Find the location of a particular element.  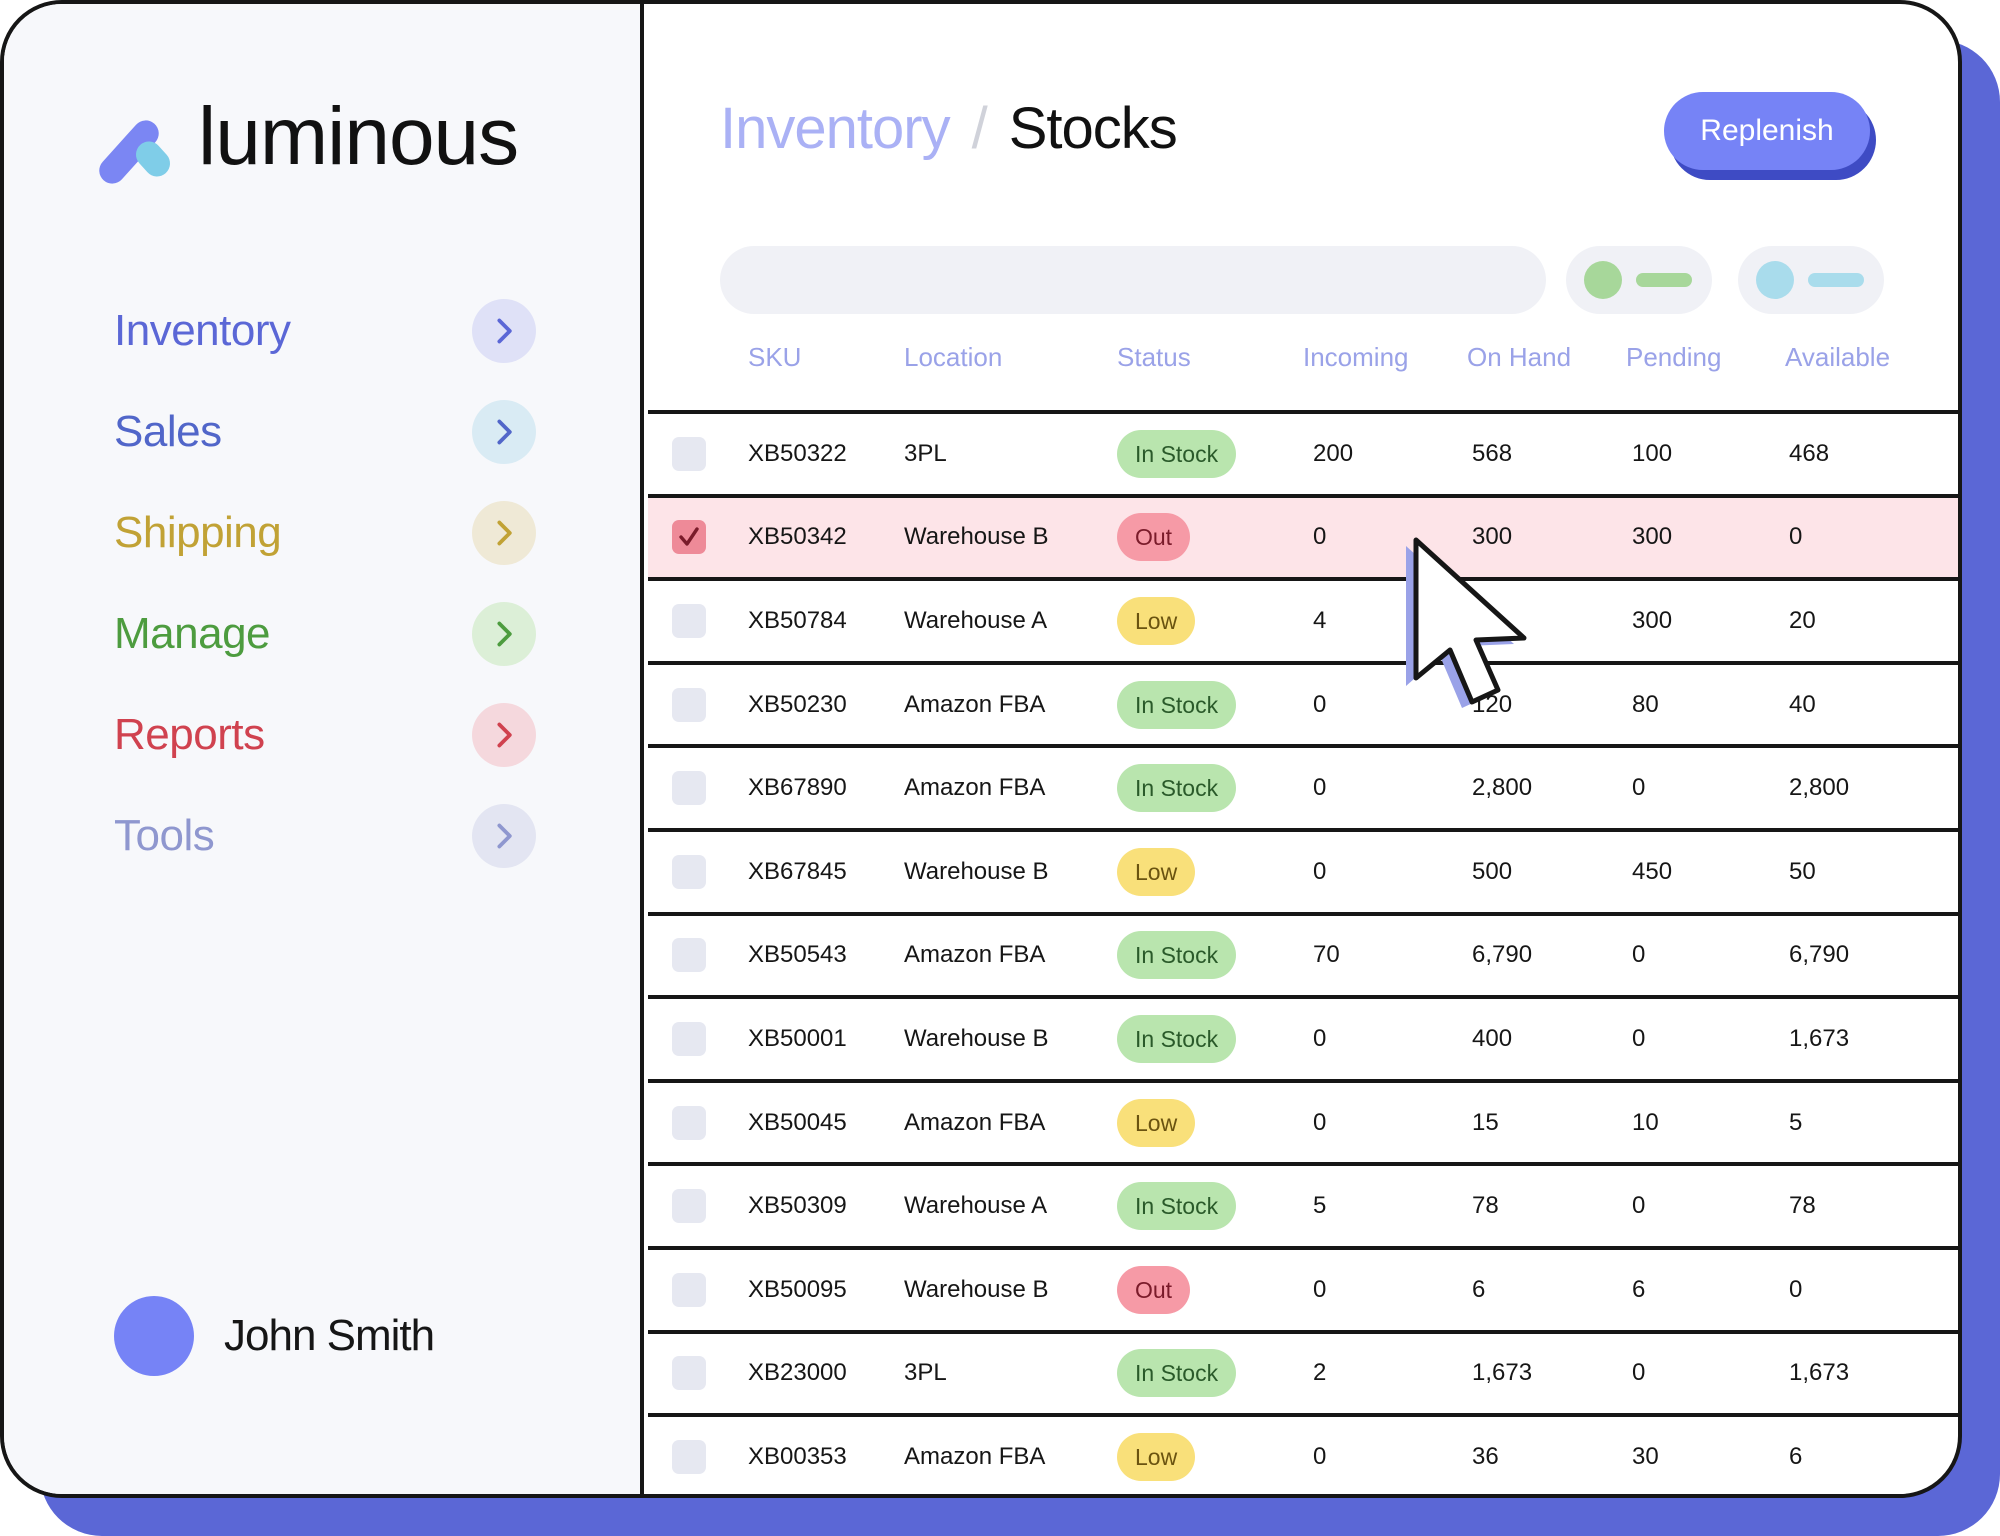

table-row: XB50095 Warehouse B Out 0 6 6 0 is located at coordinates (1303, 1292).